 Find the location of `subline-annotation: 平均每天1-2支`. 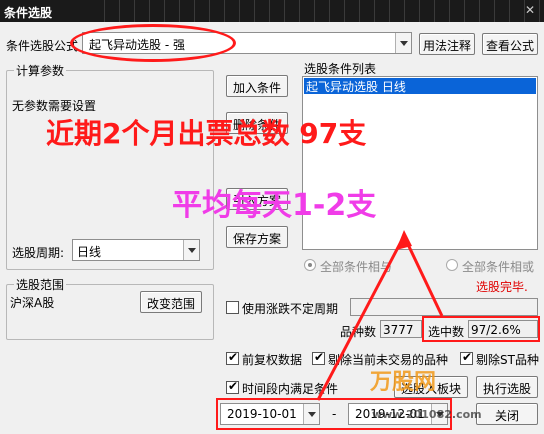

subline-annotation: 平均每天1-2支 is located at coordinates (274, 205).